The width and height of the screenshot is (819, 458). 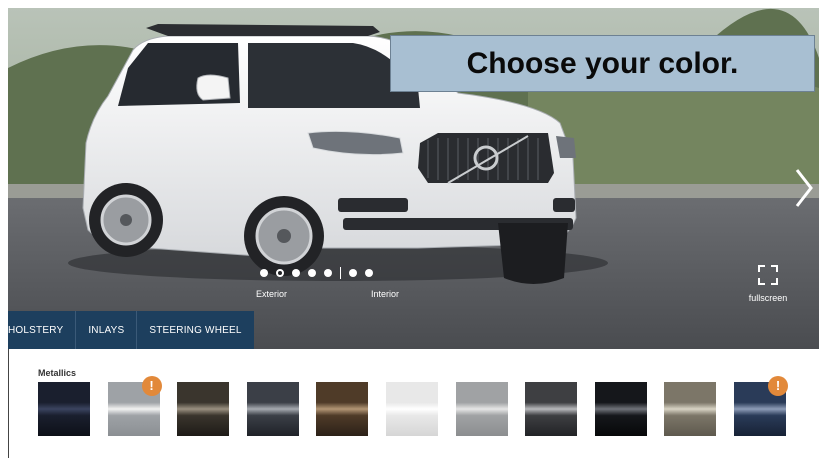 I want to click on tab-inlays: INLAYS, so click(x=107, y=330).